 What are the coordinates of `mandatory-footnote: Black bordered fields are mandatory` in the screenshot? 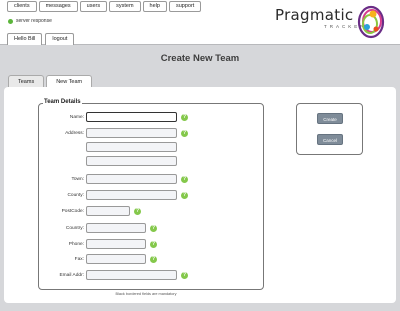 It's located at (146, 294).